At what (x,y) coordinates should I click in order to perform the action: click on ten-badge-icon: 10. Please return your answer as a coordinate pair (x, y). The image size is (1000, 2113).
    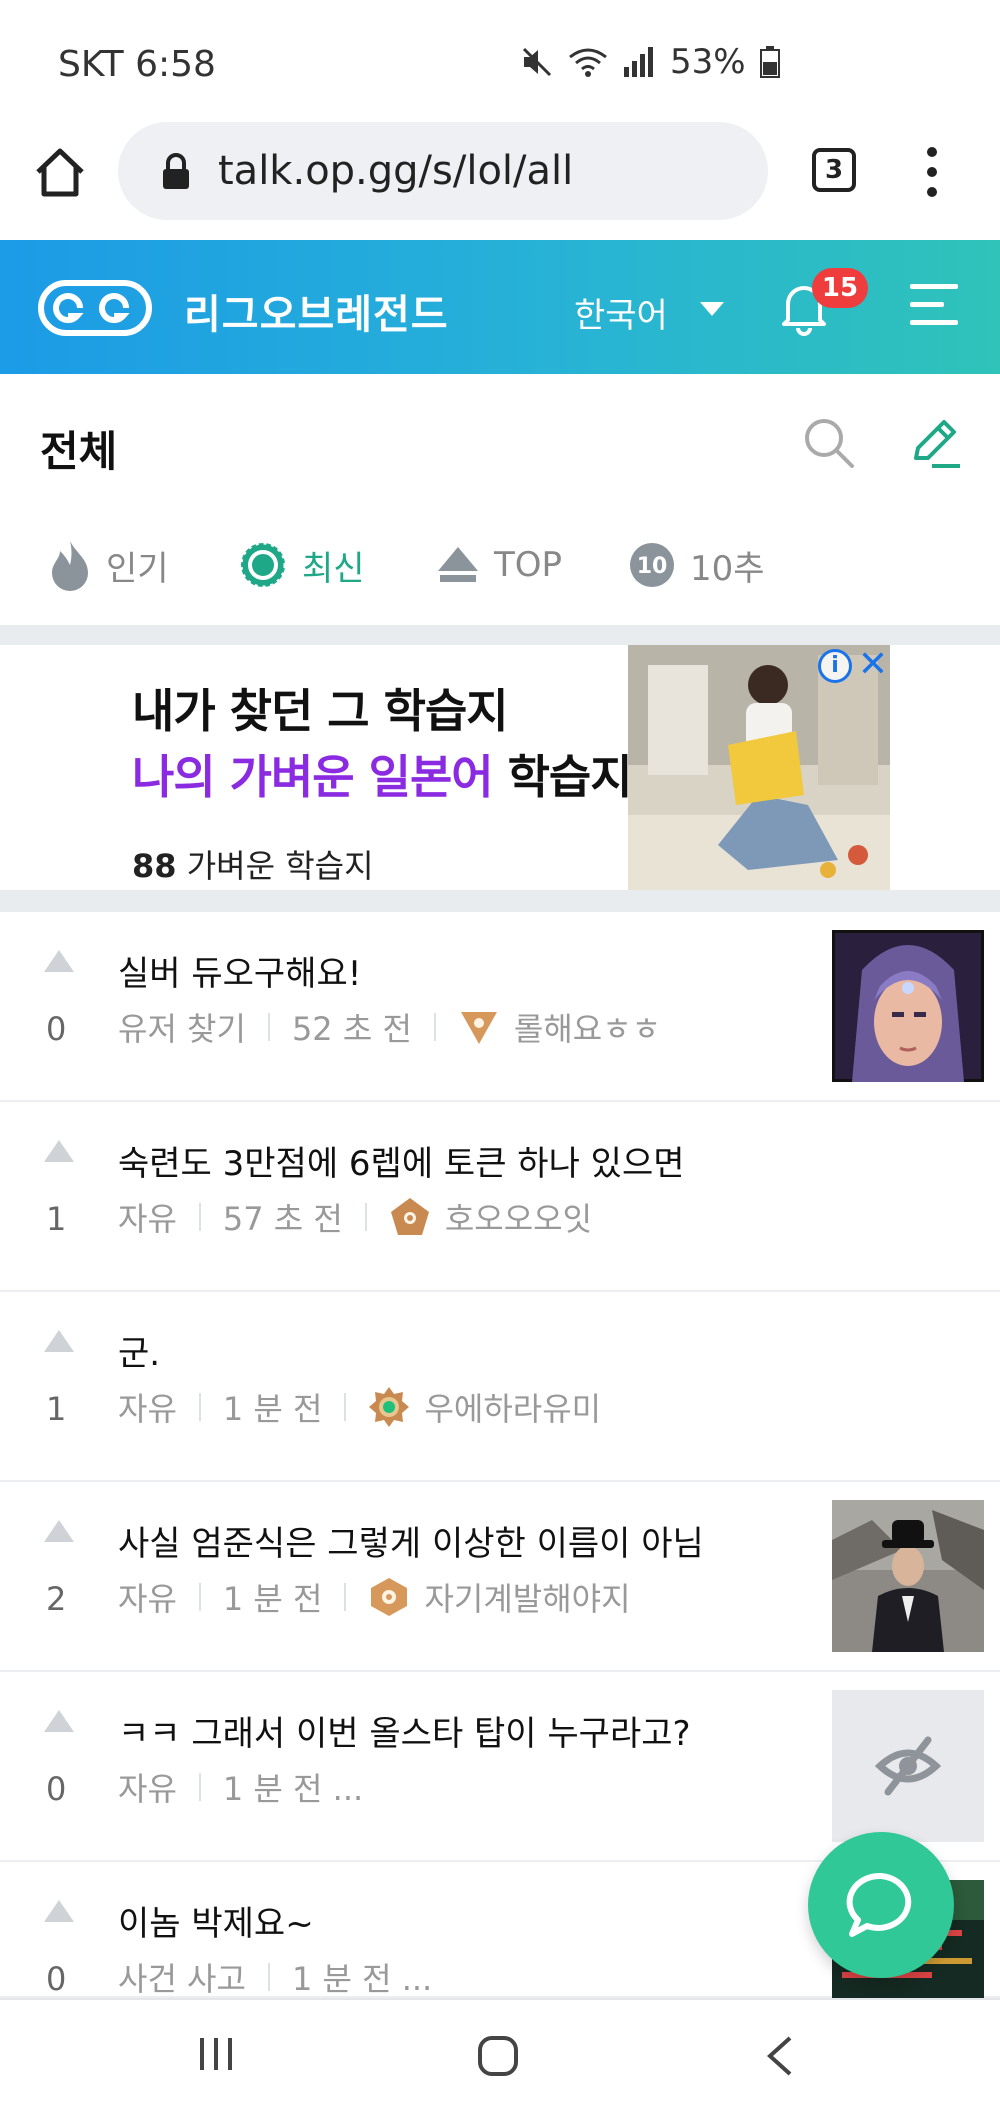
    Looking at the image, I should click on (652, 565).